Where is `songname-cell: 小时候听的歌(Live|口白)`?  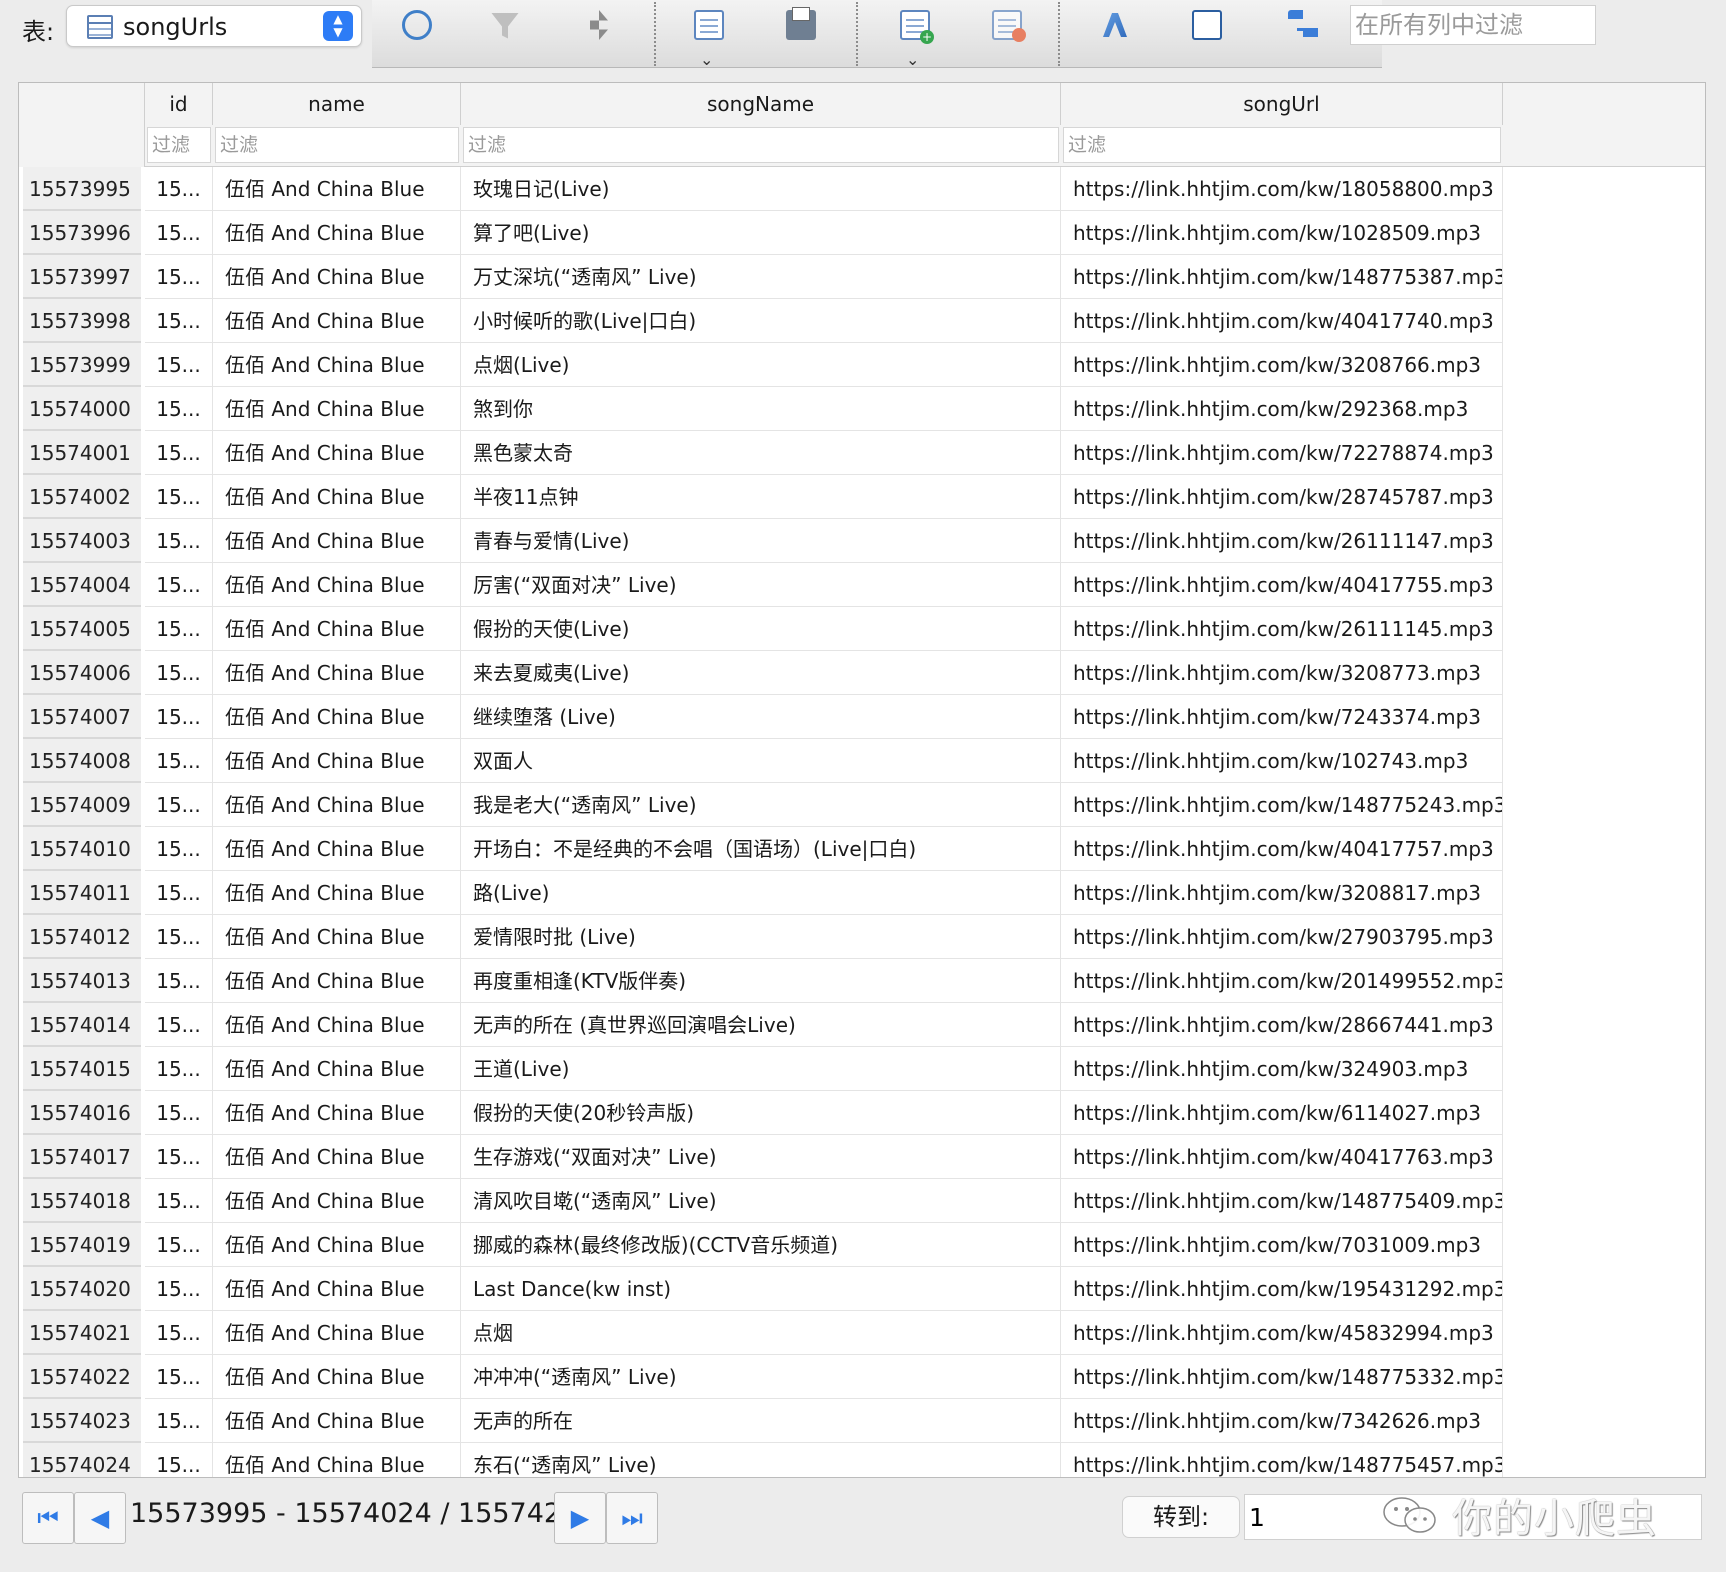
songname-cell: 小时候听的歌(Live|口白) is located at coordinates (761, 321).